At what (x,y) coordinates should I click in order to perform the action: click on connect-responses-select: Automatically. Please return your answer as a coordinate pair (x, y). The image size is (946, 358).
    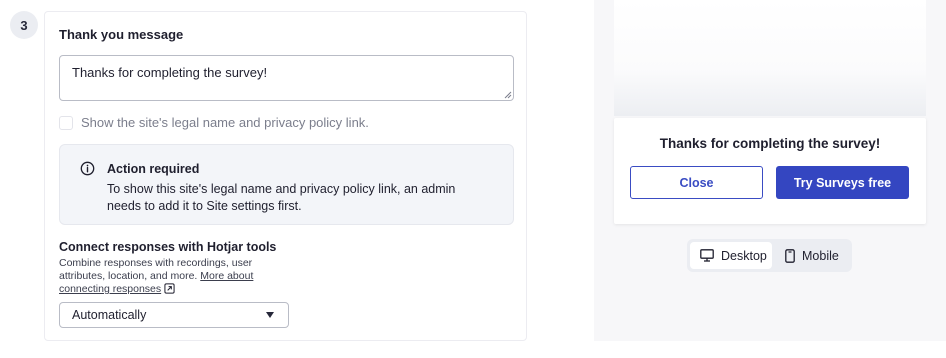
    Looking at the image, I should click on (174, 315).